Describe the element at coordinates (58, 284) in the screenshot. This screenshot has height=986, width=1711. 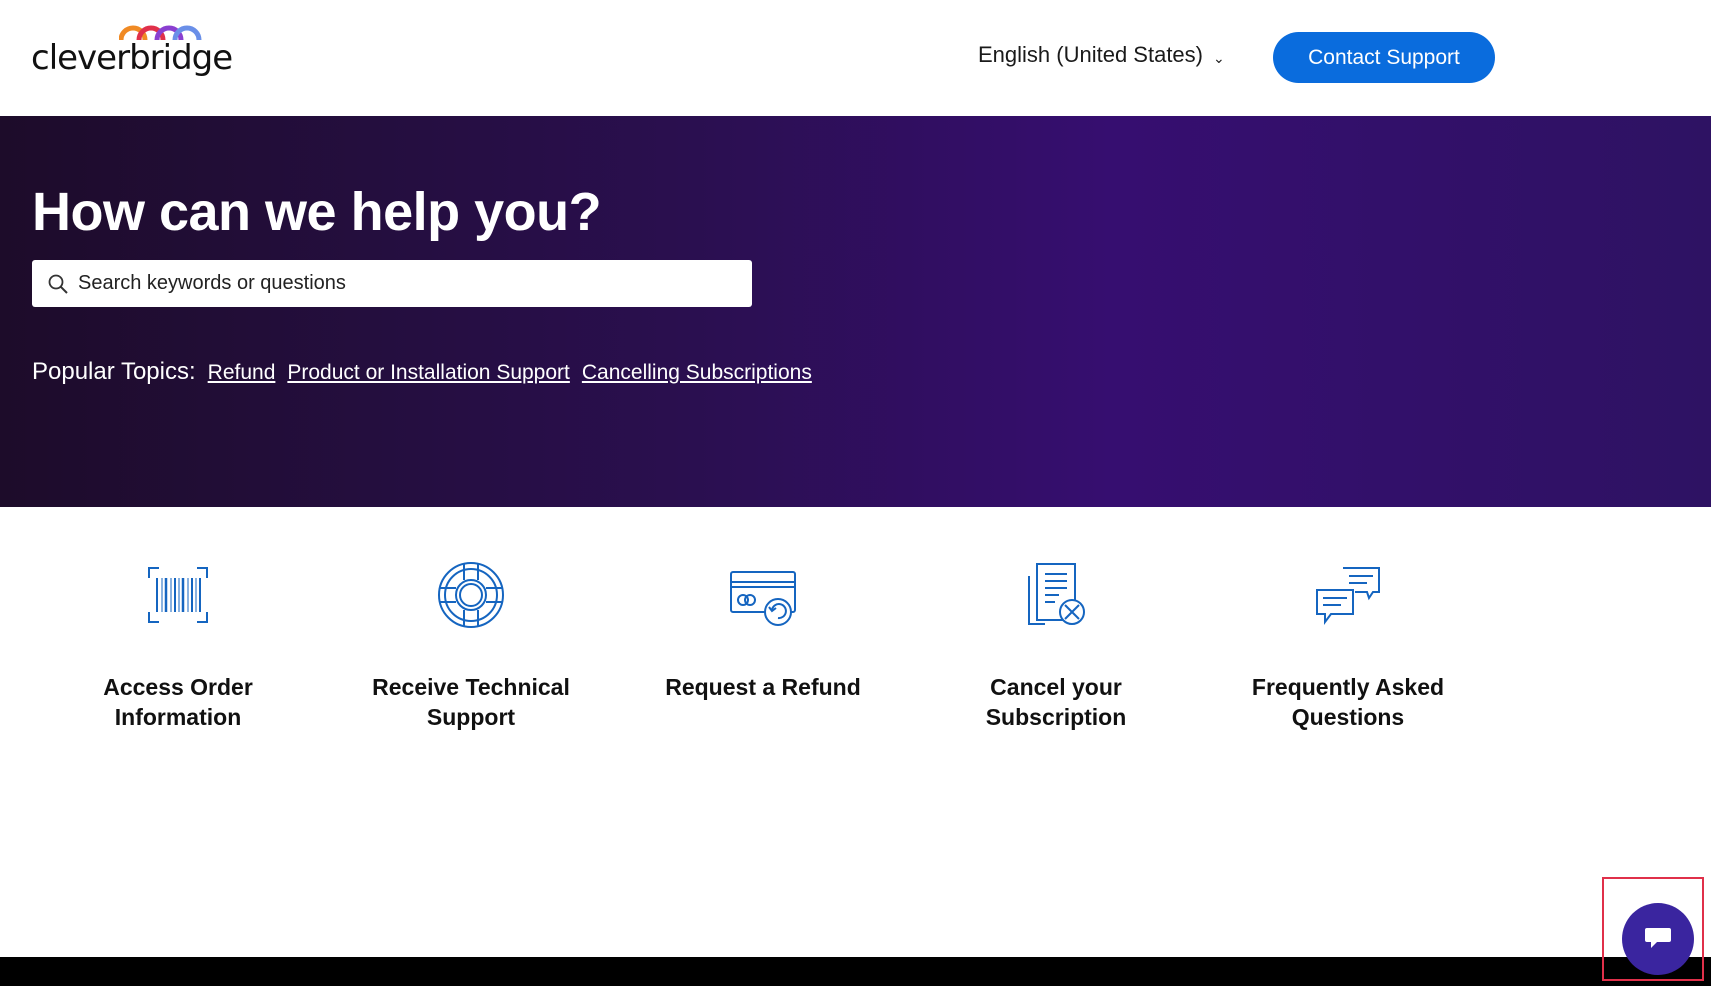
I see `search-icon` at that location.